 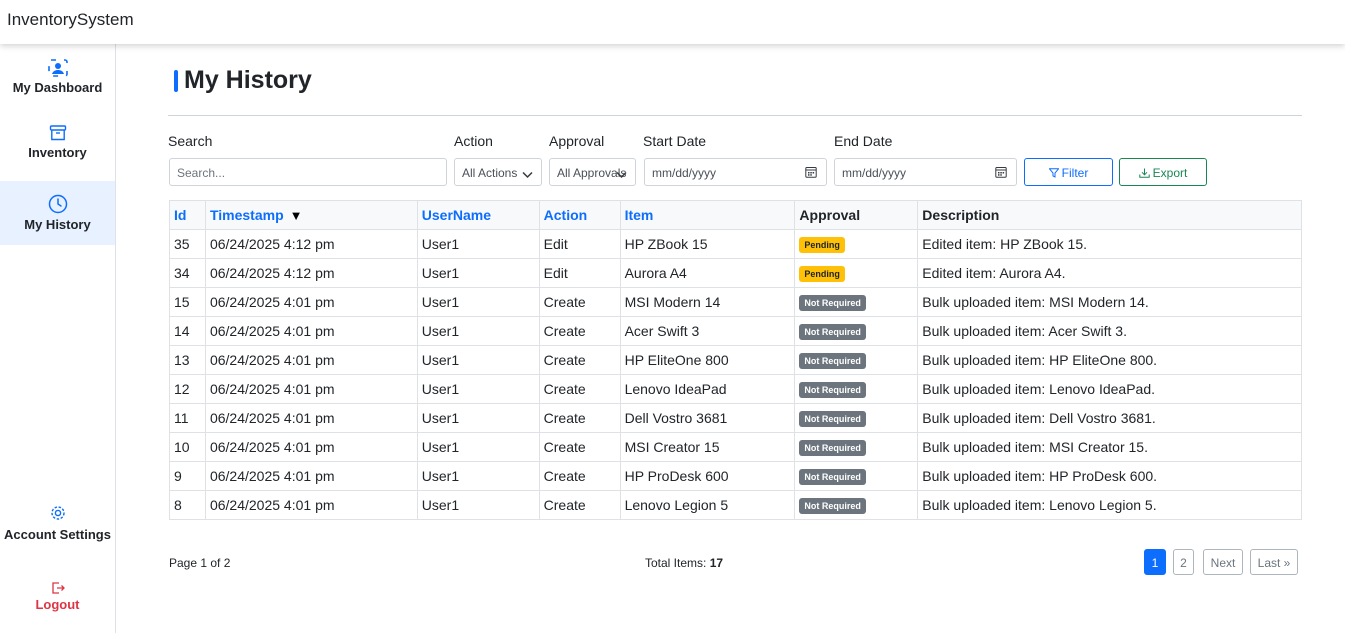 What do you see at coordinates (707, 302) in the screenshot?
I see `cell-item: MSI Modern 14` at bounding box center [707, 302].